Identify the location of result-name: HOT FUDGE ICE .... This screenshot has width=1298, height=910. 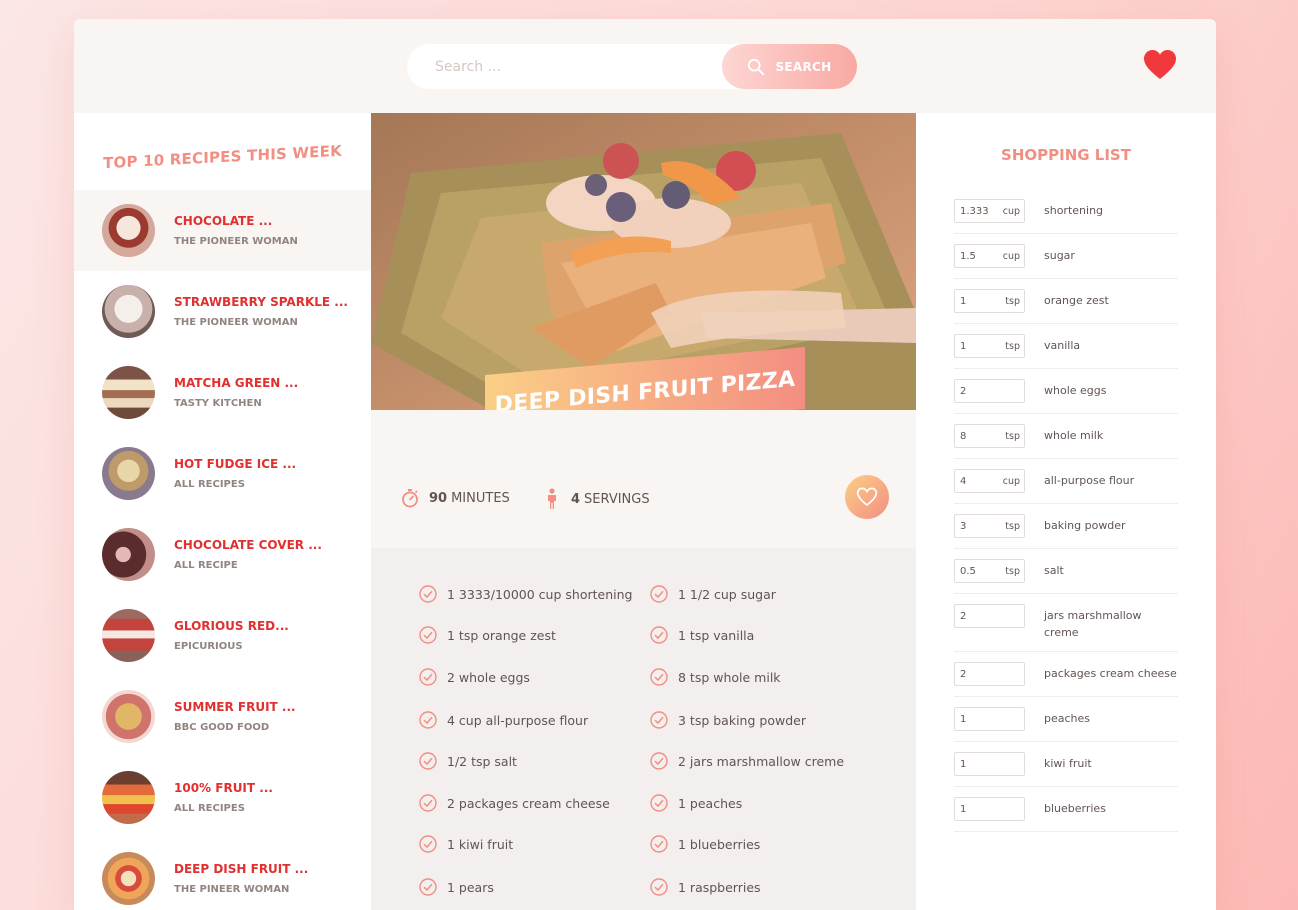
(235, 464).